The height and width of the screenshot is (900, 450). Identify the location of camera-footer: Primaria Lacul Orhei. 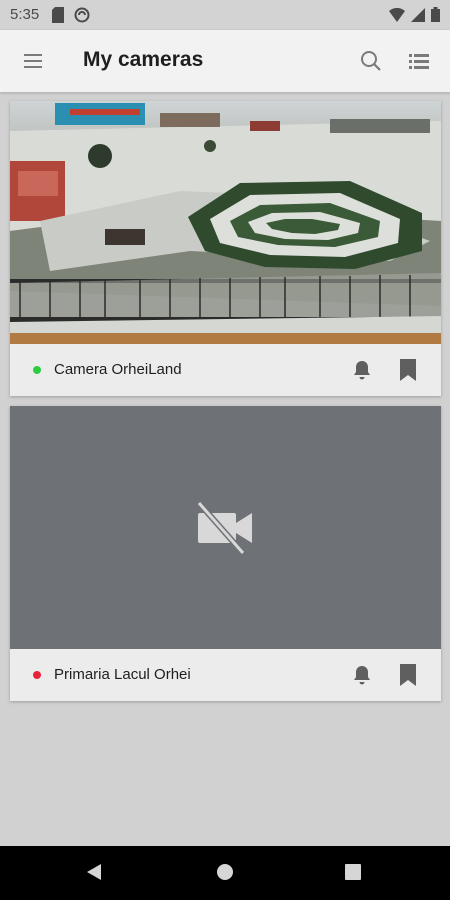
(225, 675).